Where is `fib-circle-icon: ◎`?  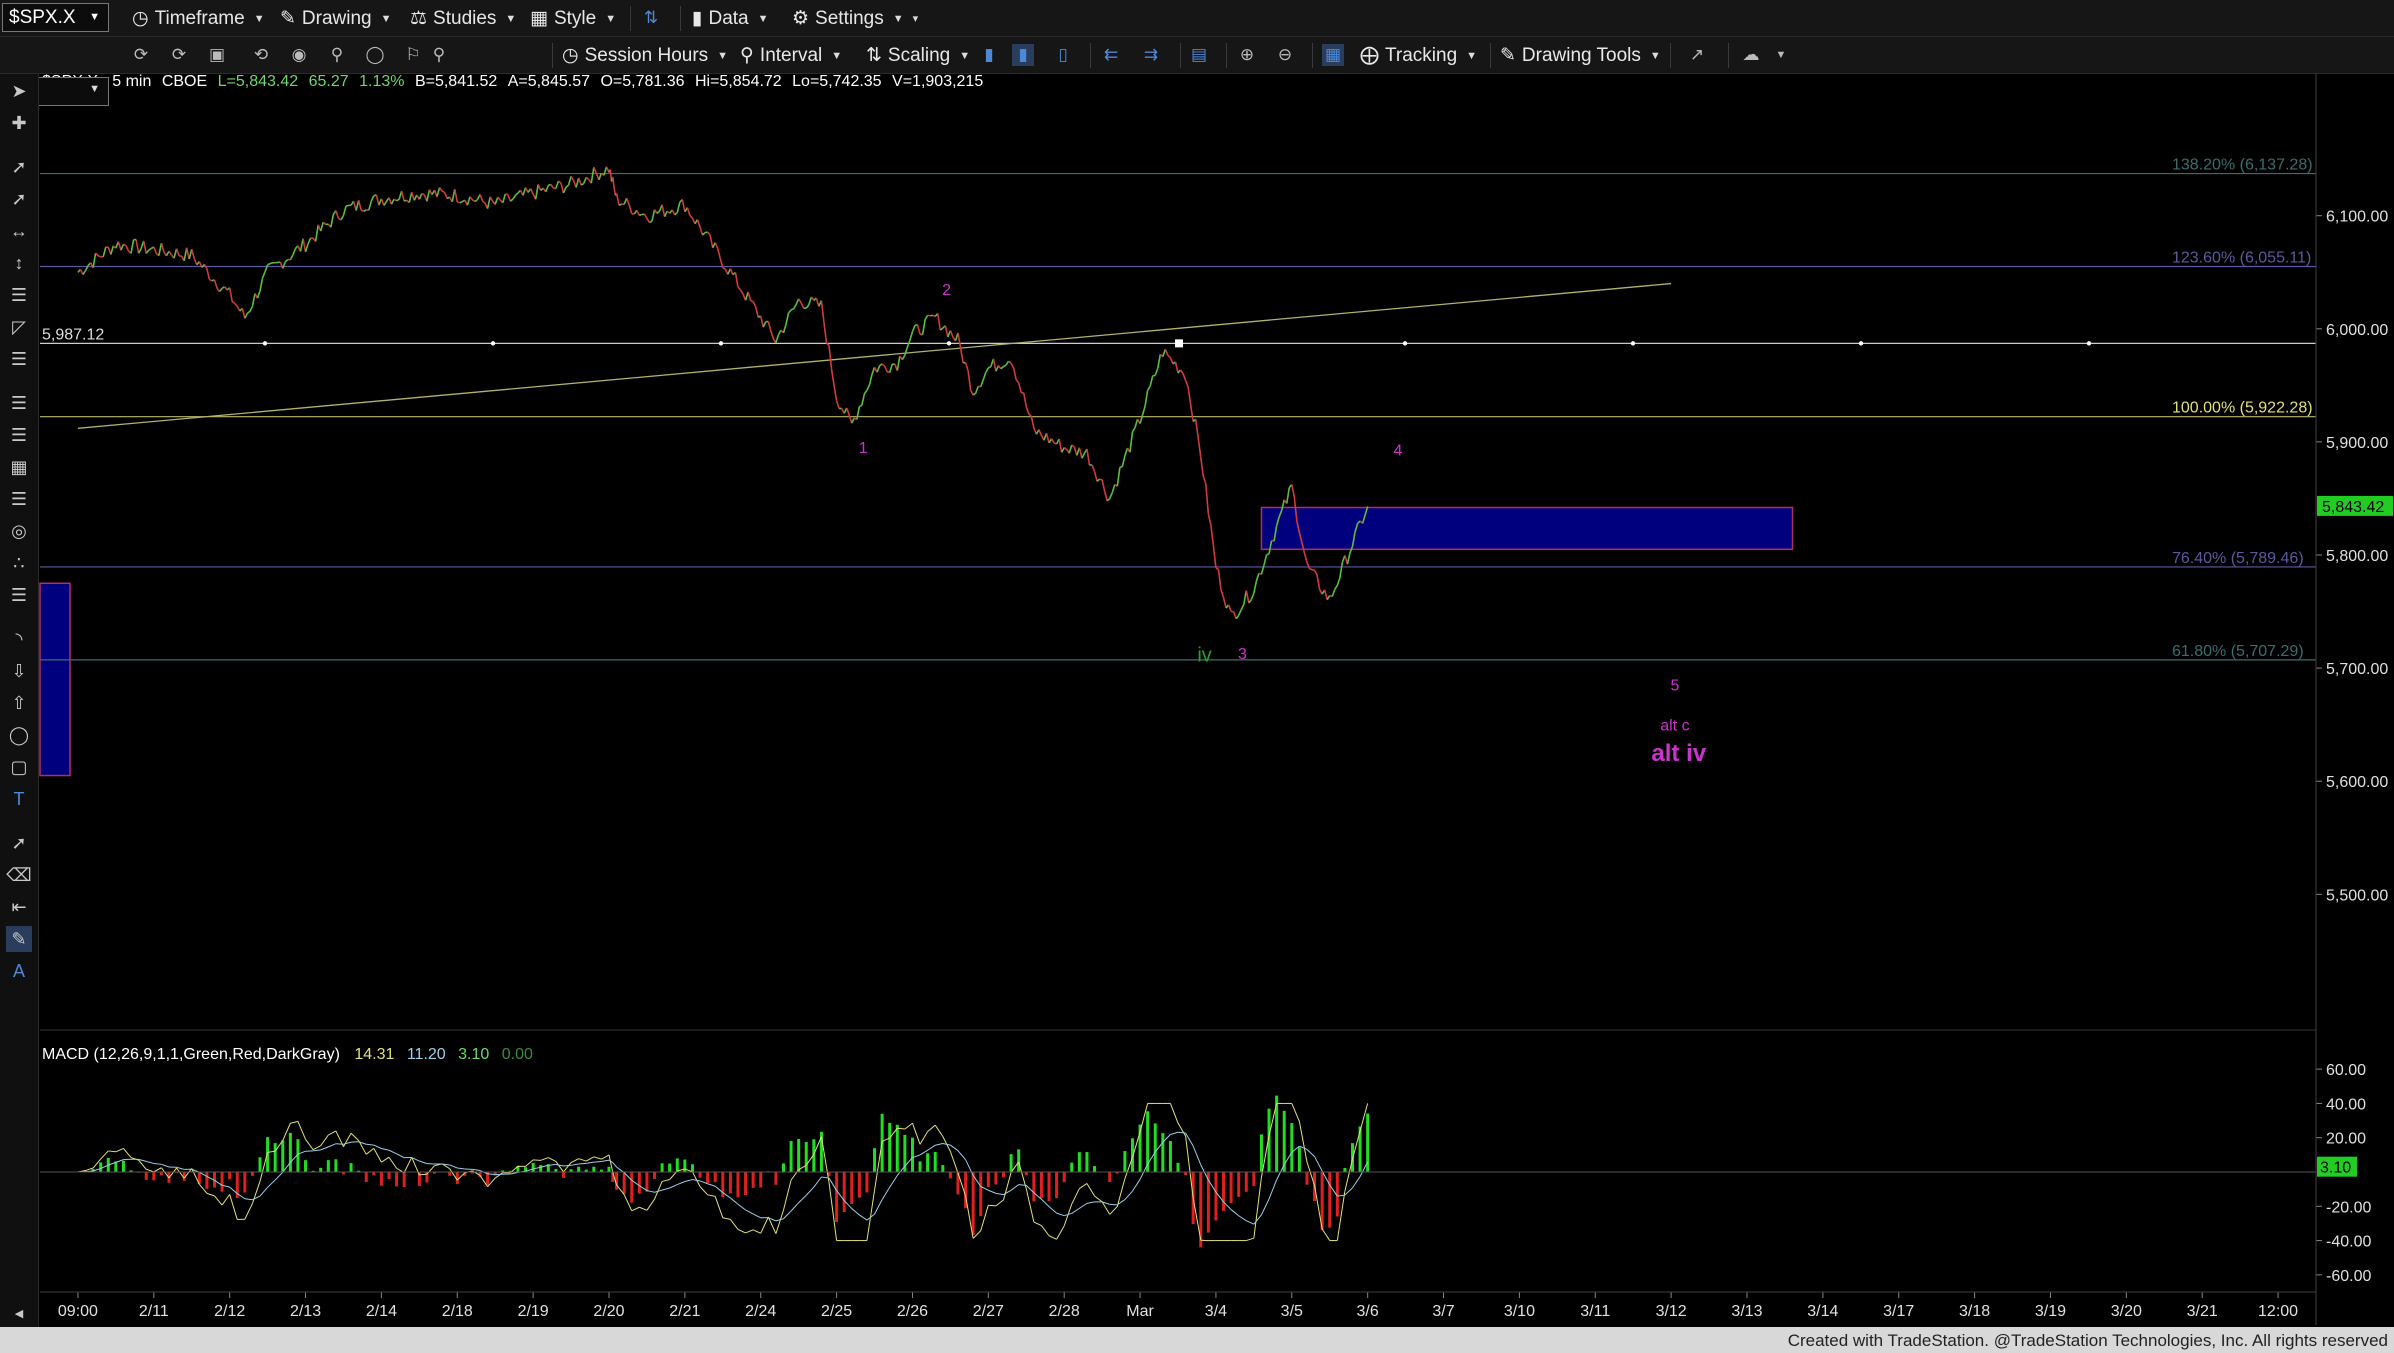 fib-circle-icon: ◎ is located at coordinates (19, 531).